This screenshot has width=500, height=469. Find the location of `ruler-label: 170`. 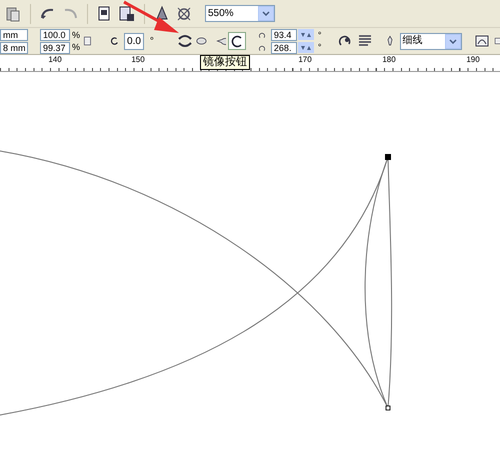

ruler-label: 170 is located at coordinates (305, 60).